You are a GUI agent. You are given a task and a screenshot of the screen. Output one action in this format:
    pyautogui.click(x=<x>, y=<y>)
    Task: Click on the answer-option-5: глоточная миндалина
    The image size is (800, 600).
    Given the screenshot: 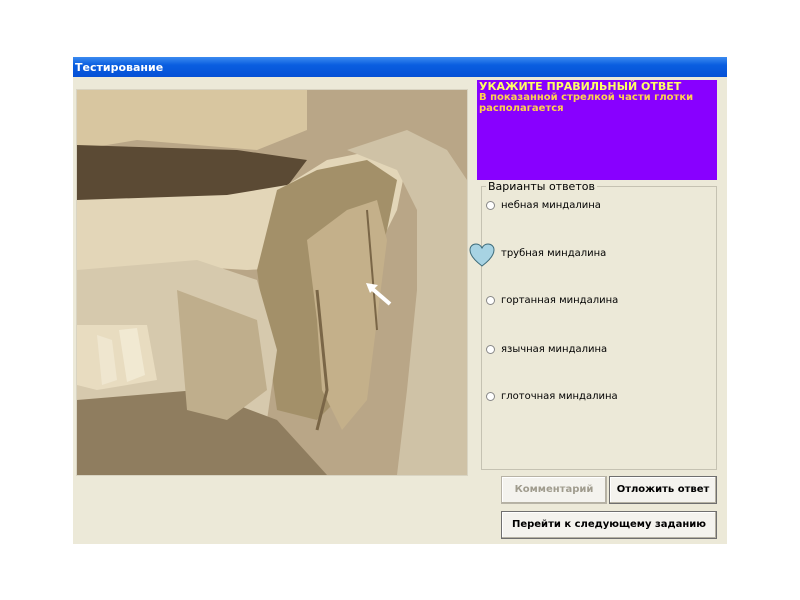 What is the action you would take?
    pyautogui.click(x=552, y=396)
    